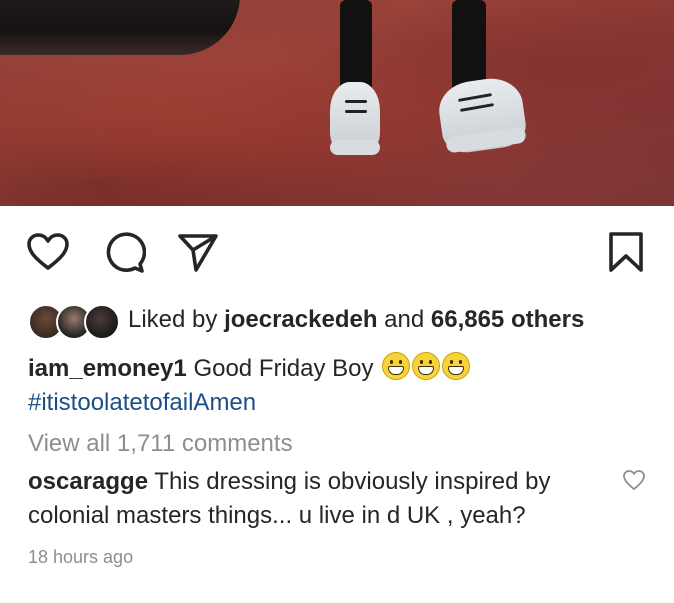 This screenshot has height=603, width=674. I want to click on share-button, so click(198, 252).